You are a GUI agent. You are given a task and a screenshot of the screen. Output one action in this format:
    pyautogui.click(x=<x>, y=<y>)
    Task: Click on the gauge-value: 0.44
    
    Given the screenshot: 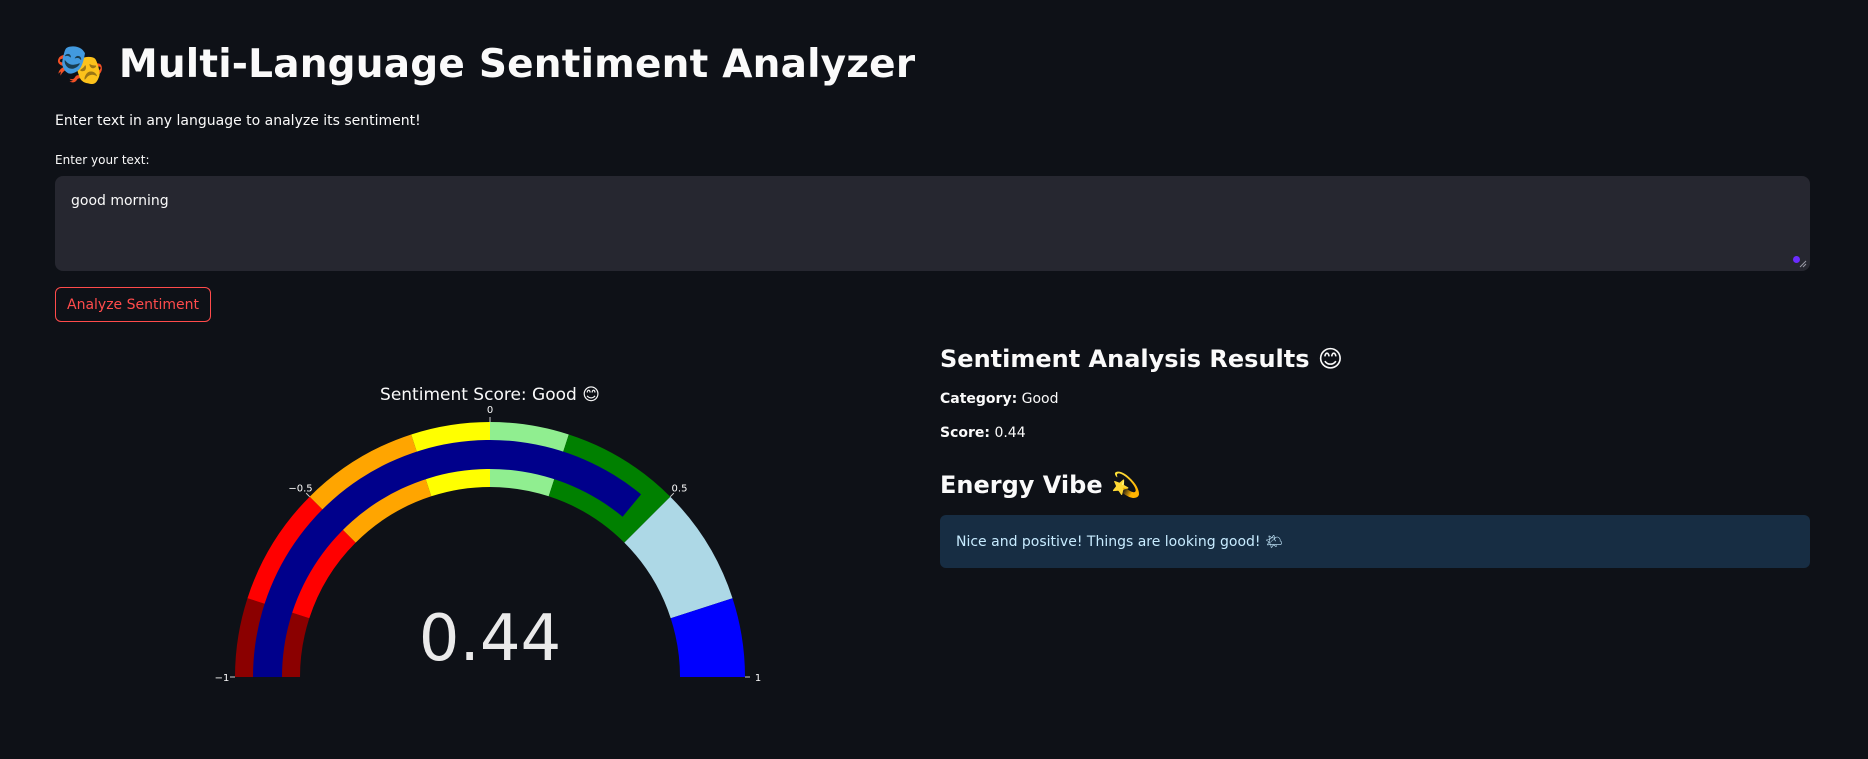 What is the action you would take?
    pyautogui.click(x=490, y=639)
    